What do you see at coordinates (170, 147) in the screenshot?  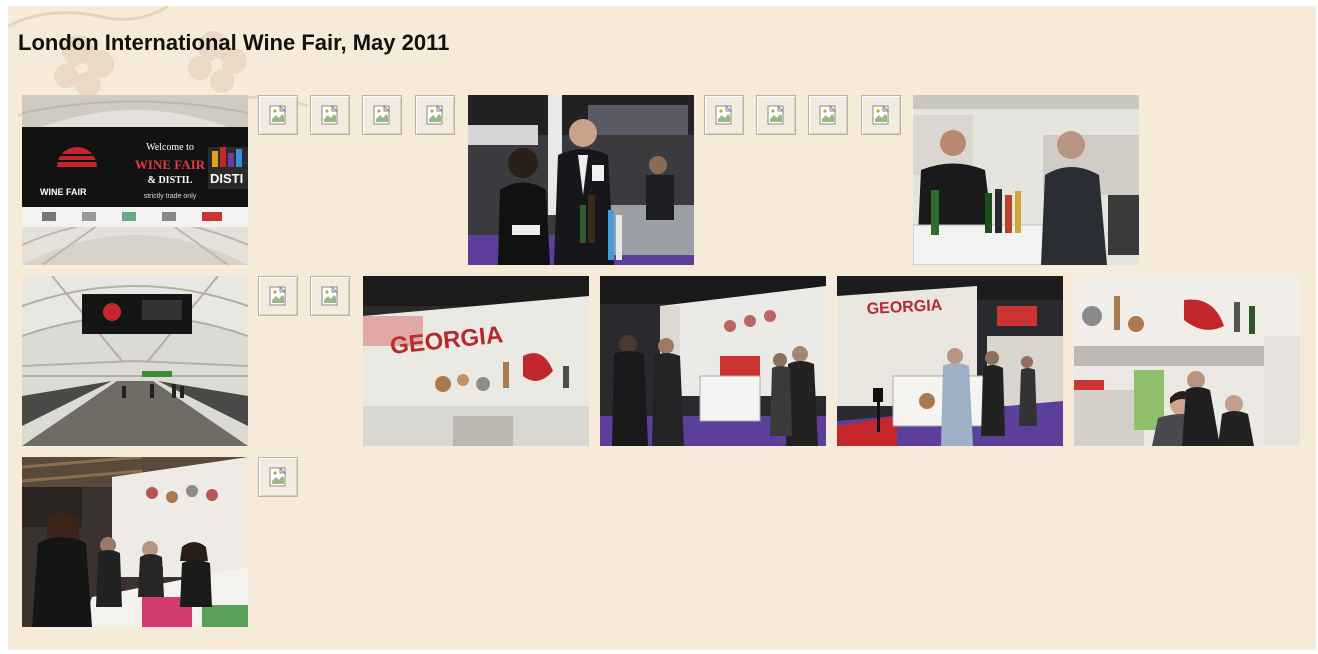 I see `banner-welcome-text: Welcome to` at bounding box center [170, 147].